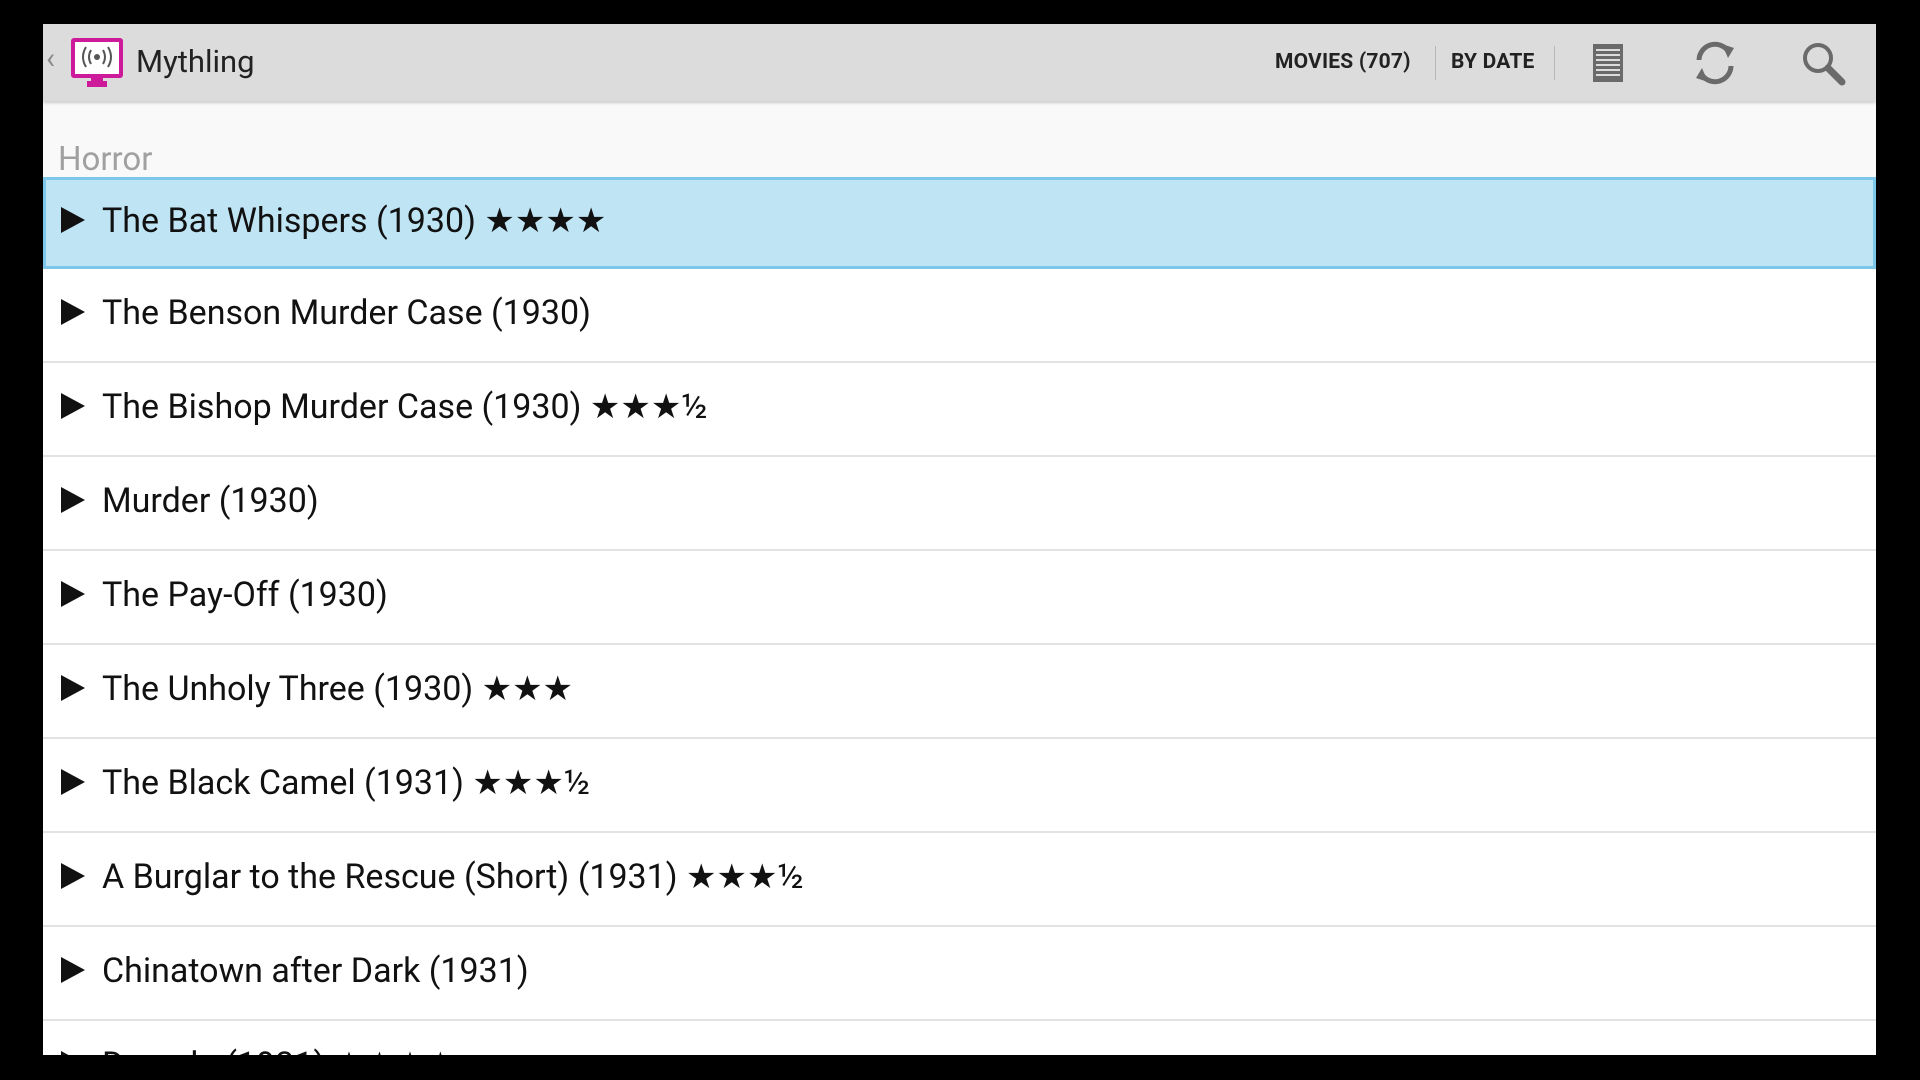 This screenshot has width=1920, height=1080. Describe the element at coordinates (346, 783) in the screenshot. I see `list-item-label: The Black Camel (1931) ★★★½` at that location.